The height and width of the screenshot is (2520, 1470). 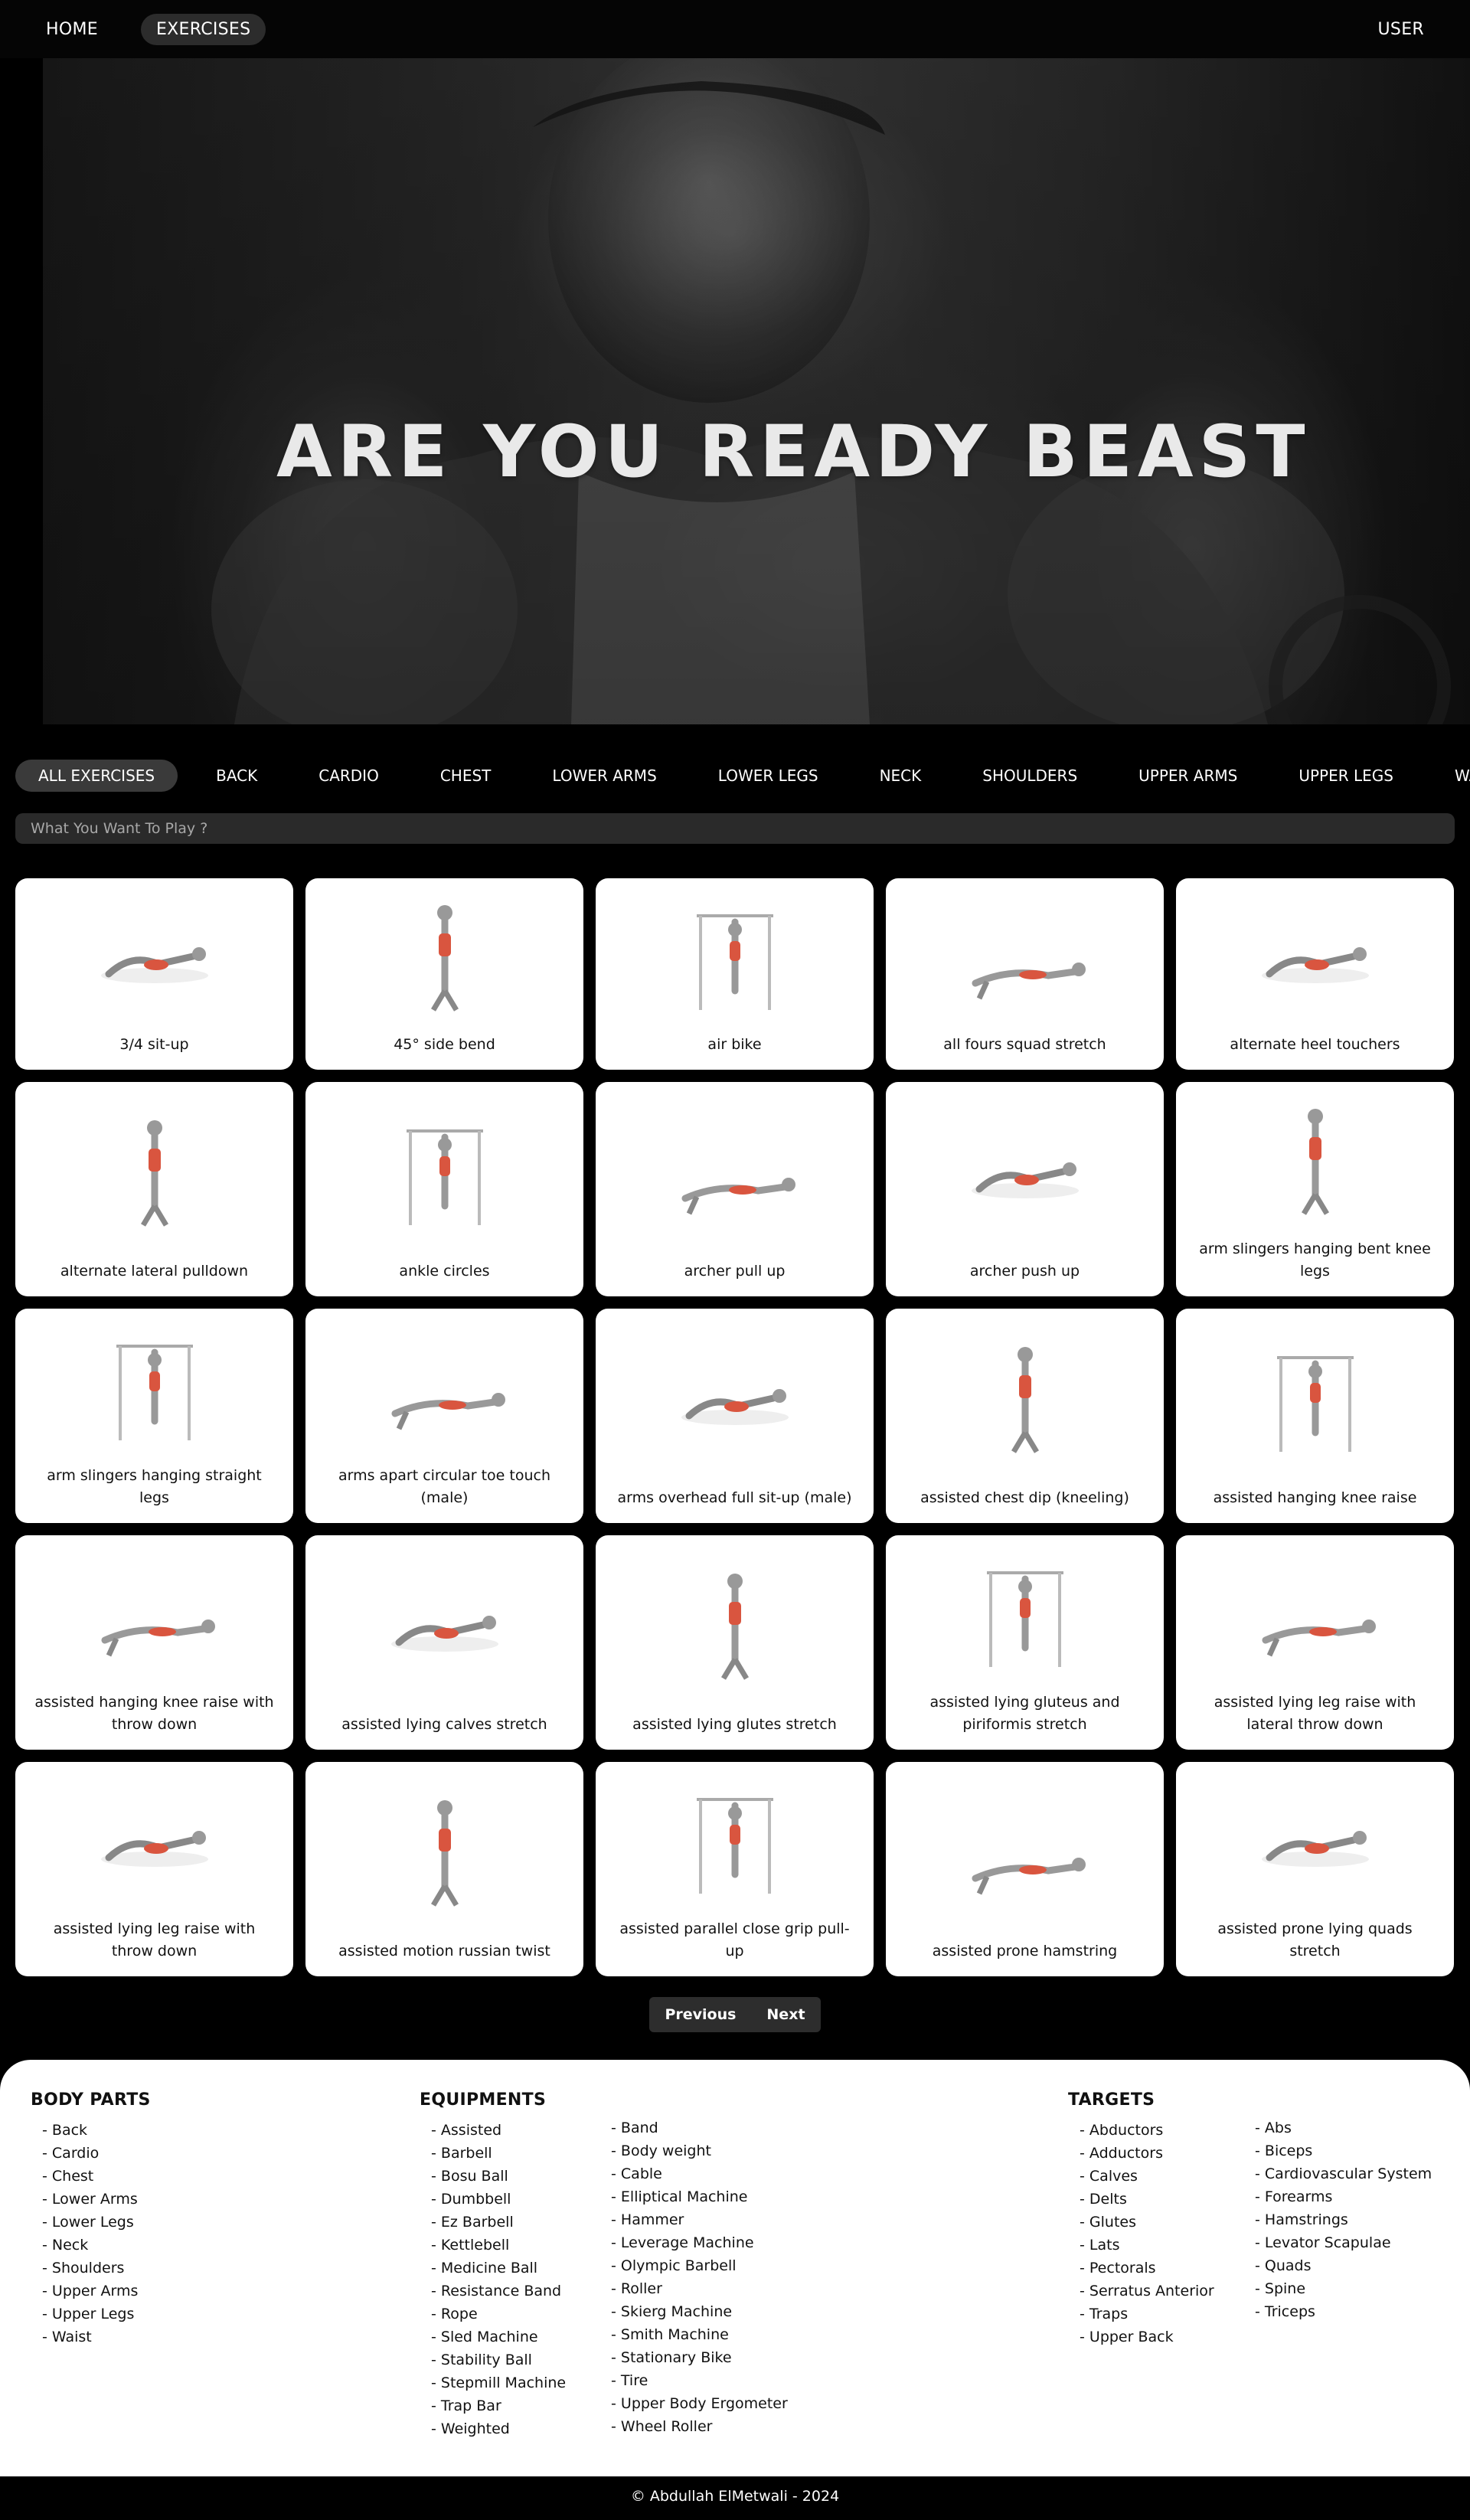 What do you see at coordinates (154, 1869) in the screenshot?
I see `exercise-card: assisted lying leg raise with throw down` at bounding box center [154, 1869].